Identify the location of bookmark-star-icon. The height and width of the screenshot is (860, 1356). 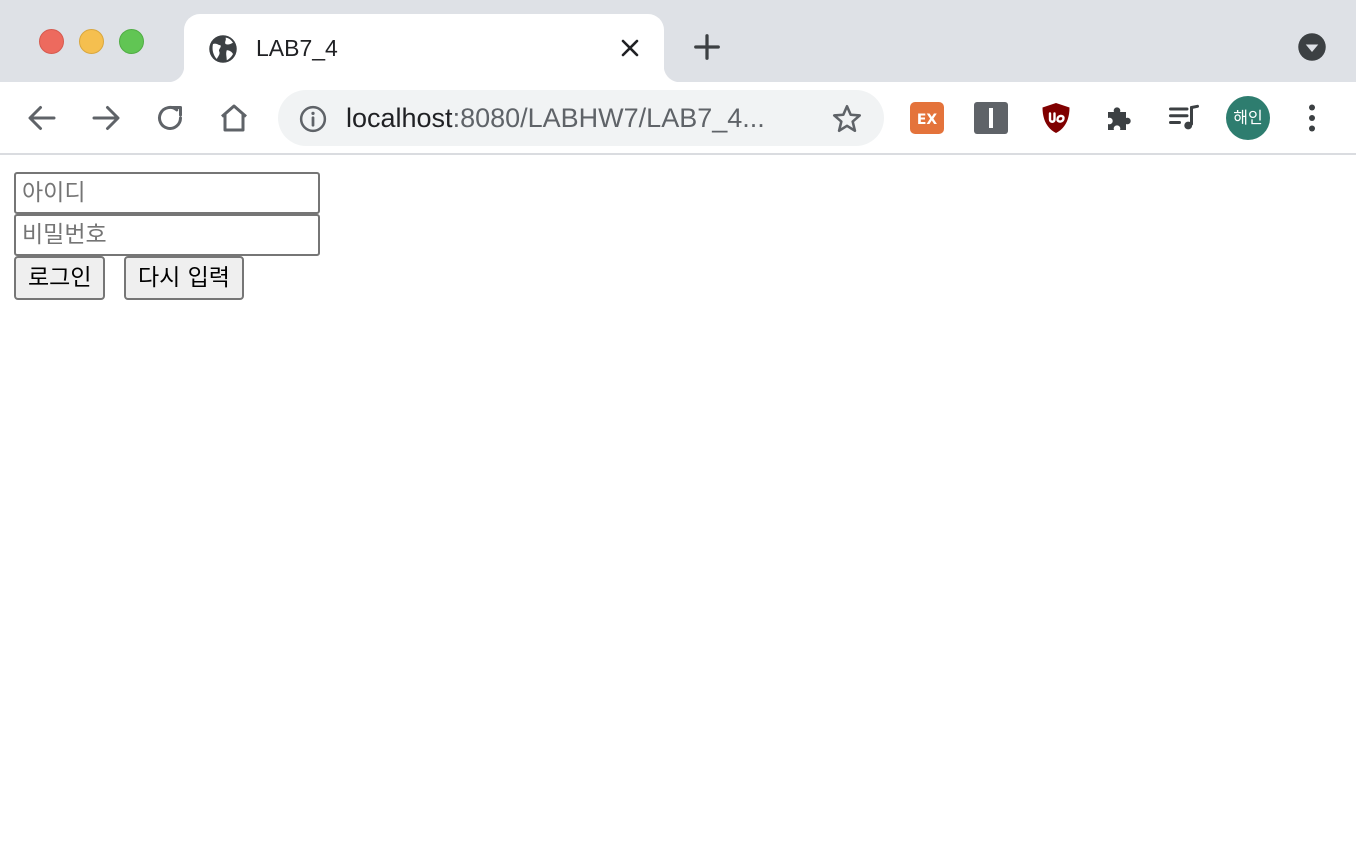
(847, 119).